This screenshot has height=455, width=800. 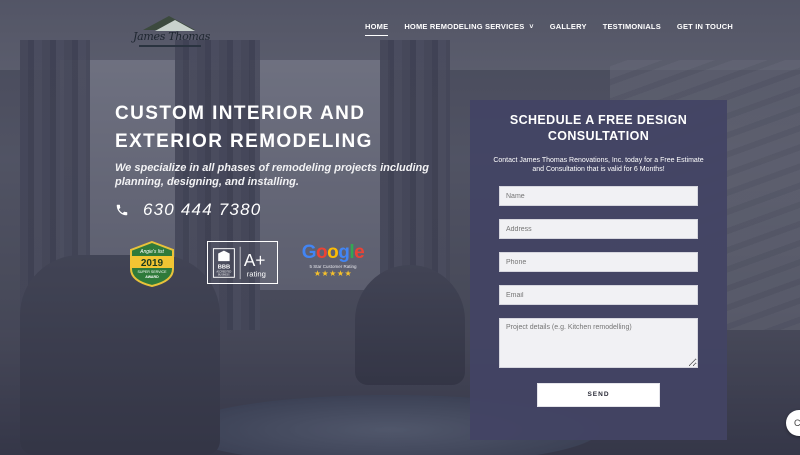 I want to click on angie-award-text: SUPER SERVICE, so click(x=152, y=272).